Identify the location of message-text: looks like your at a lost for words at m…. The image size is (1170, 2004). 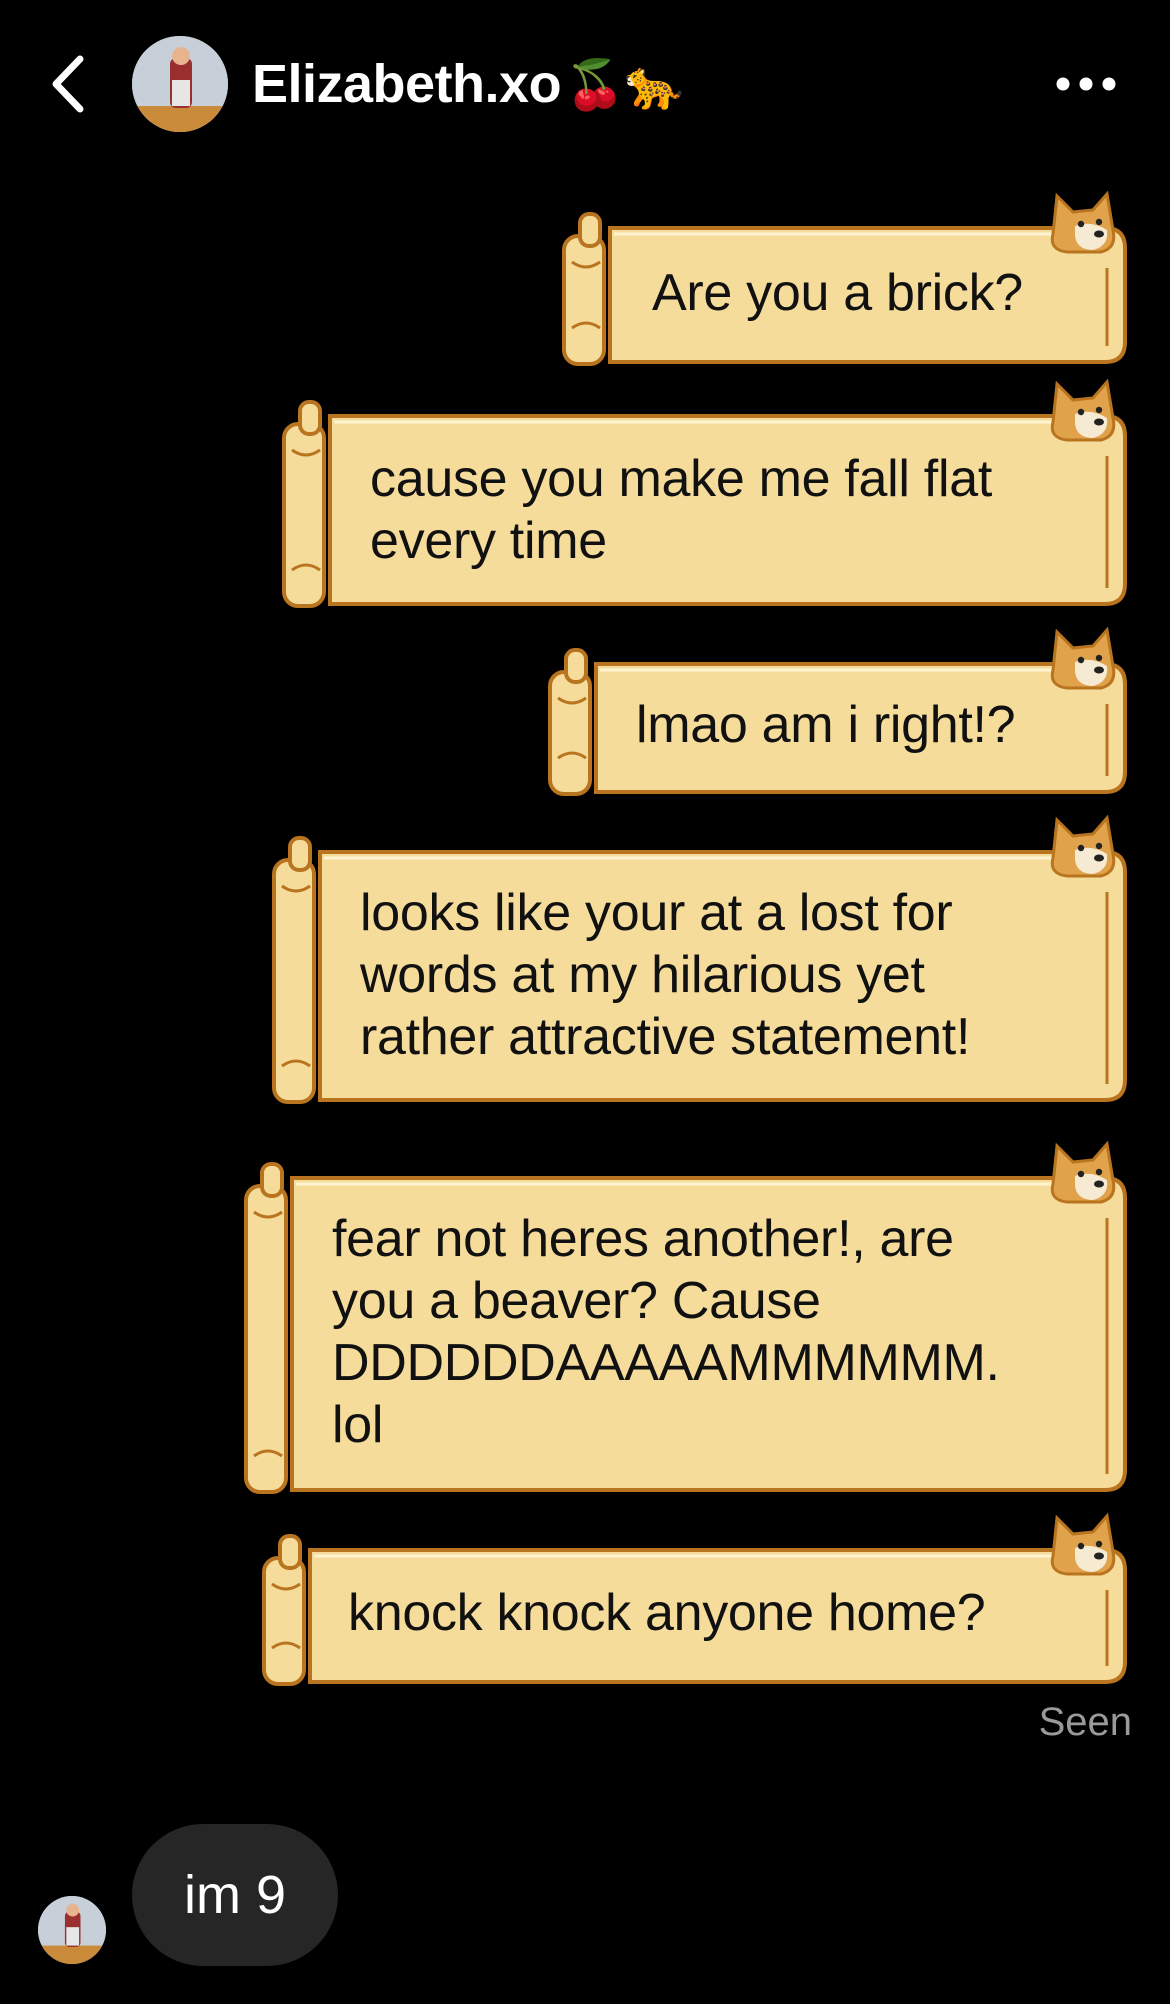
(665, 975).